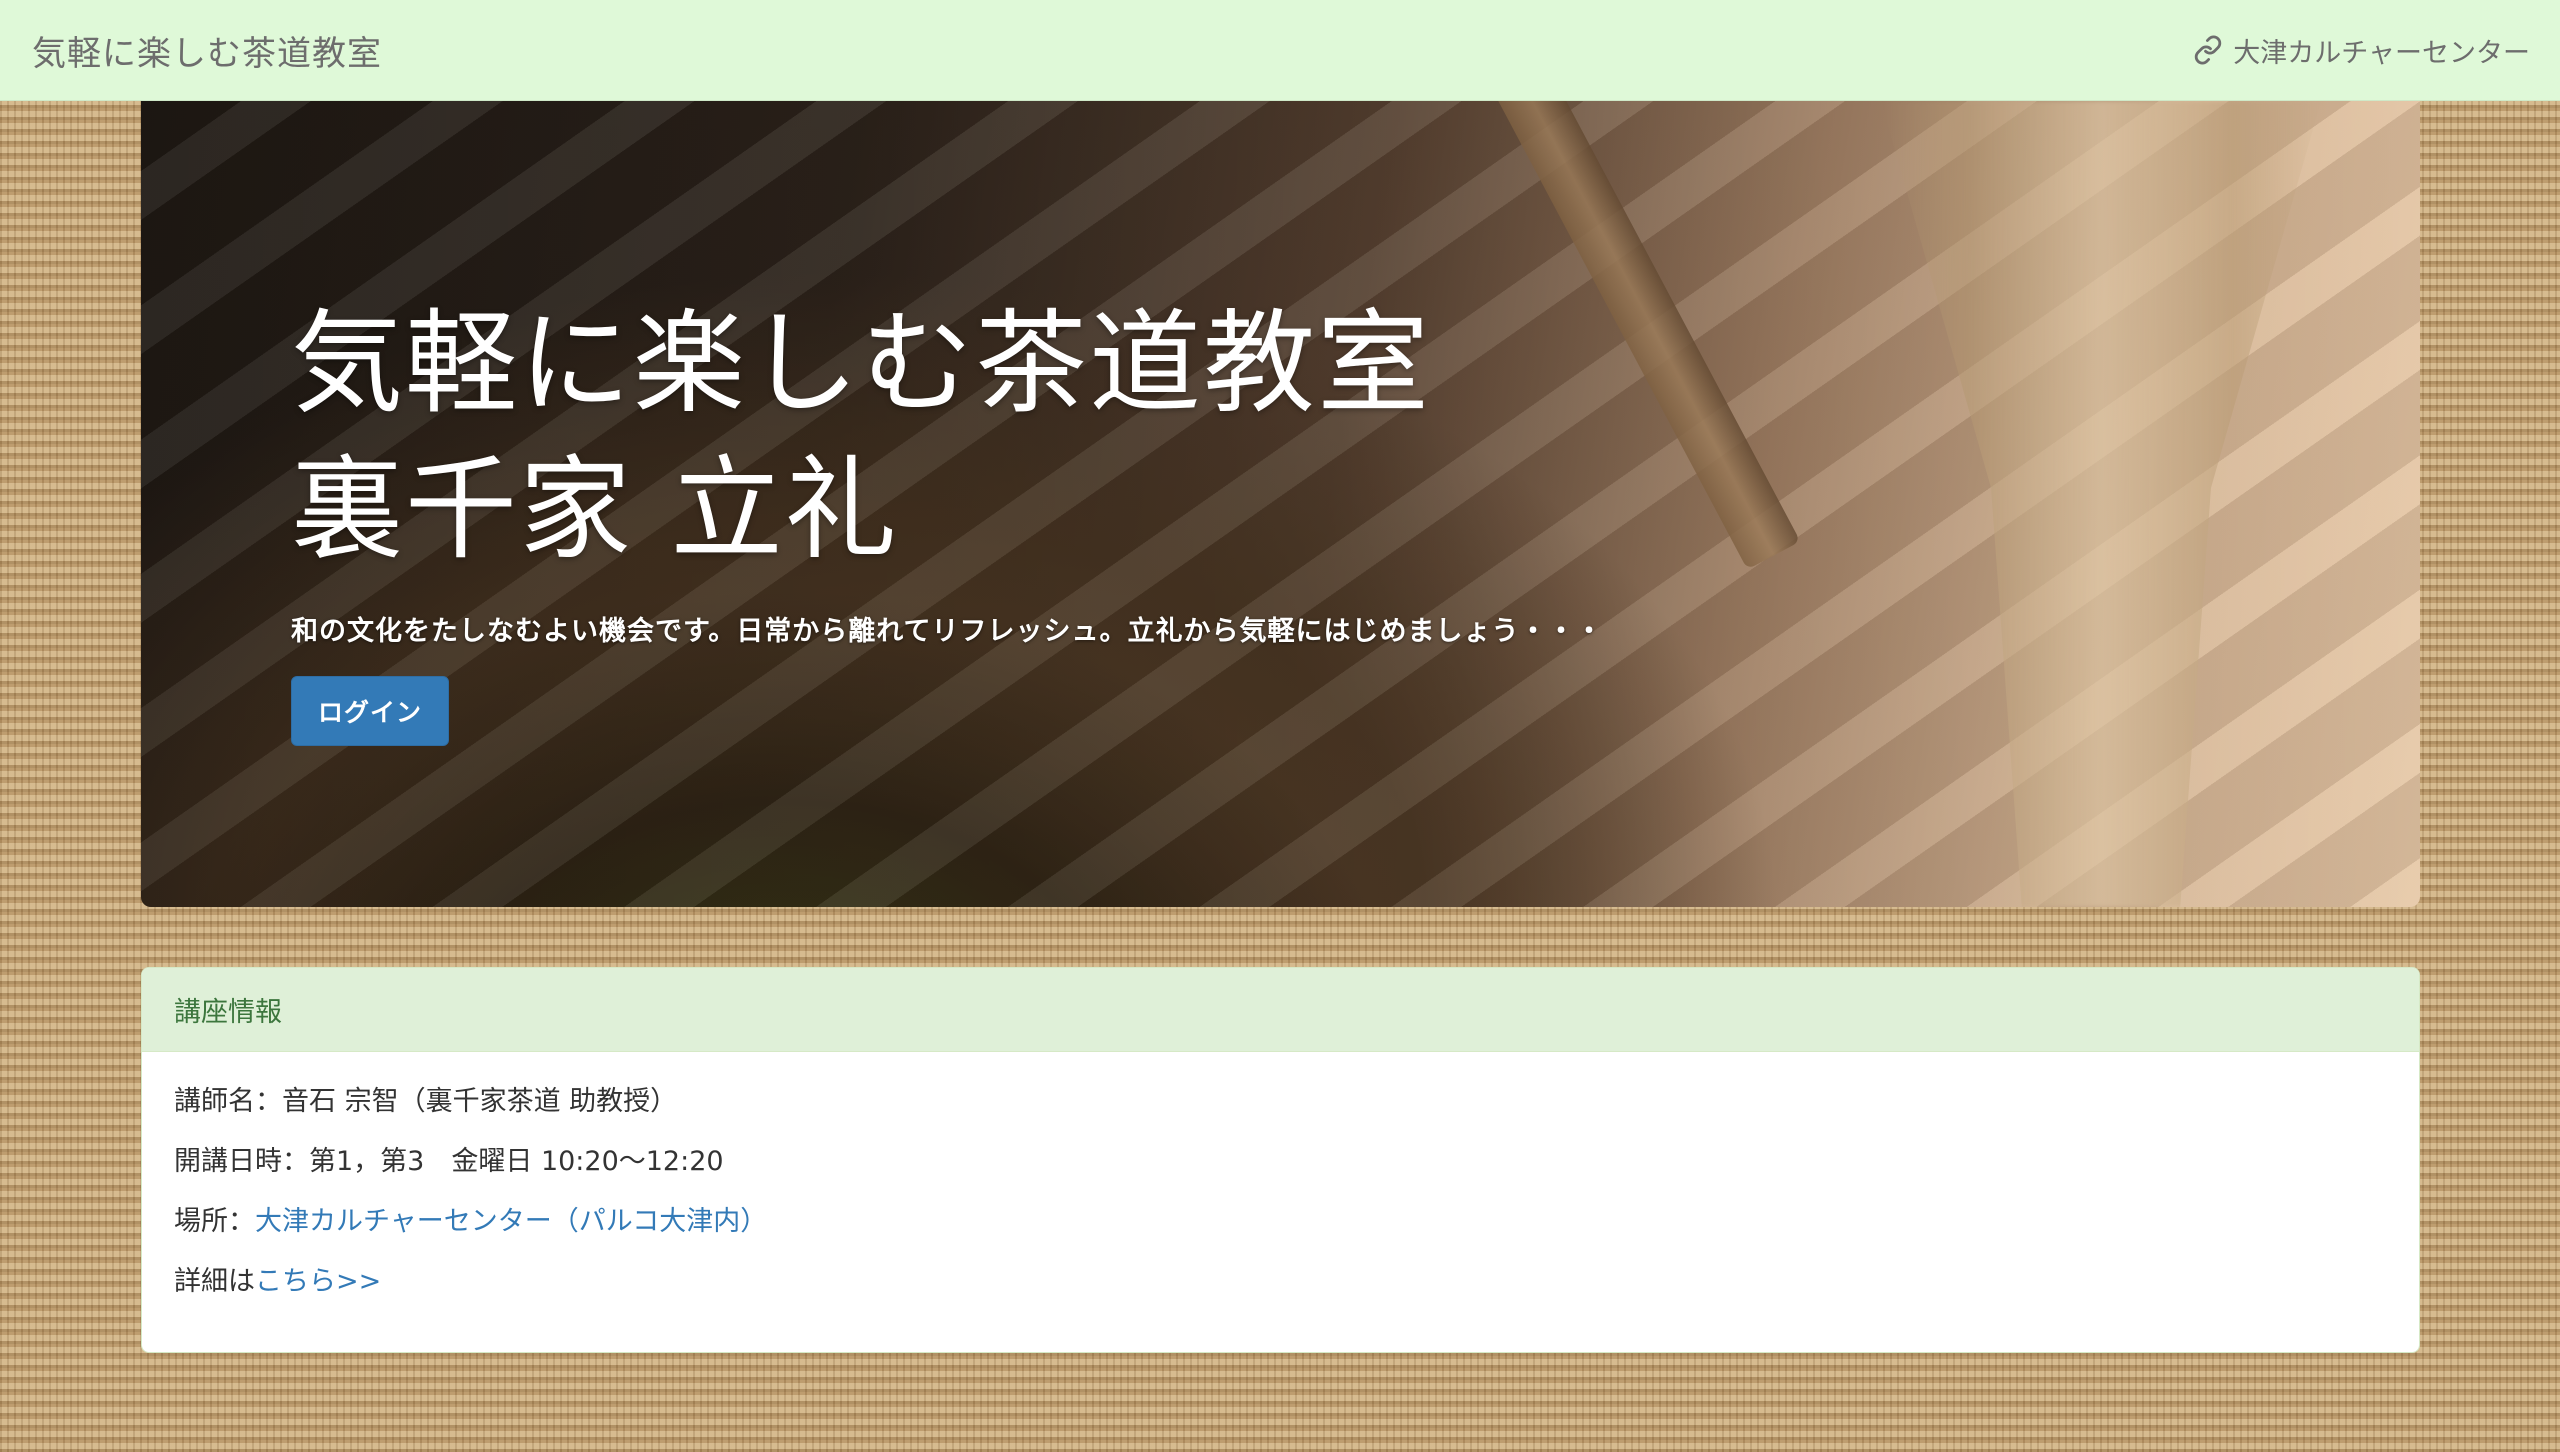  I want to click on top-navbar: 気軽に楽しむ茶道教室 大津カルチャーセンター, so click(1280, 50).